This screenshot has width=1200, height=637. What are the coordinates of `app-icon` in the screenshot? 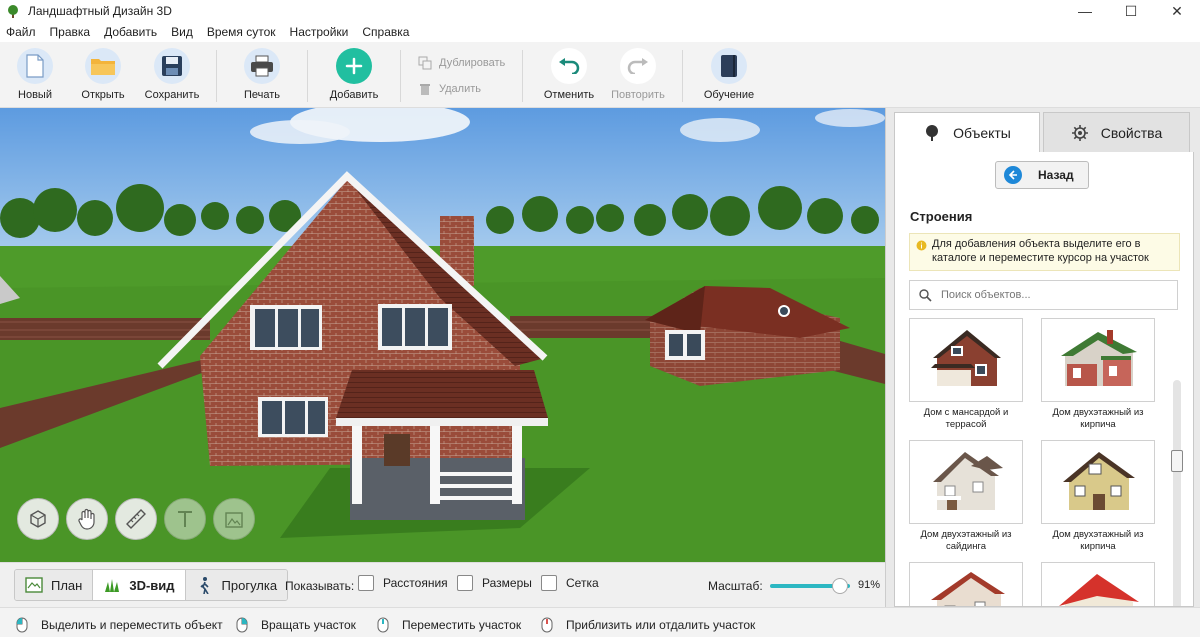 It's located at (13, 11).